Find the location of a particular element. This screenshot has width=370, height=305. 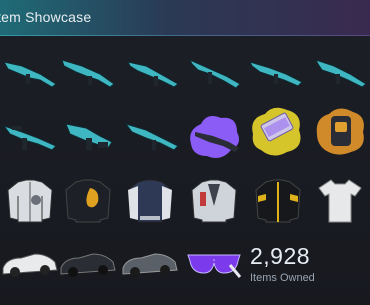

car-white-icon is located at coordinates (30, 265).